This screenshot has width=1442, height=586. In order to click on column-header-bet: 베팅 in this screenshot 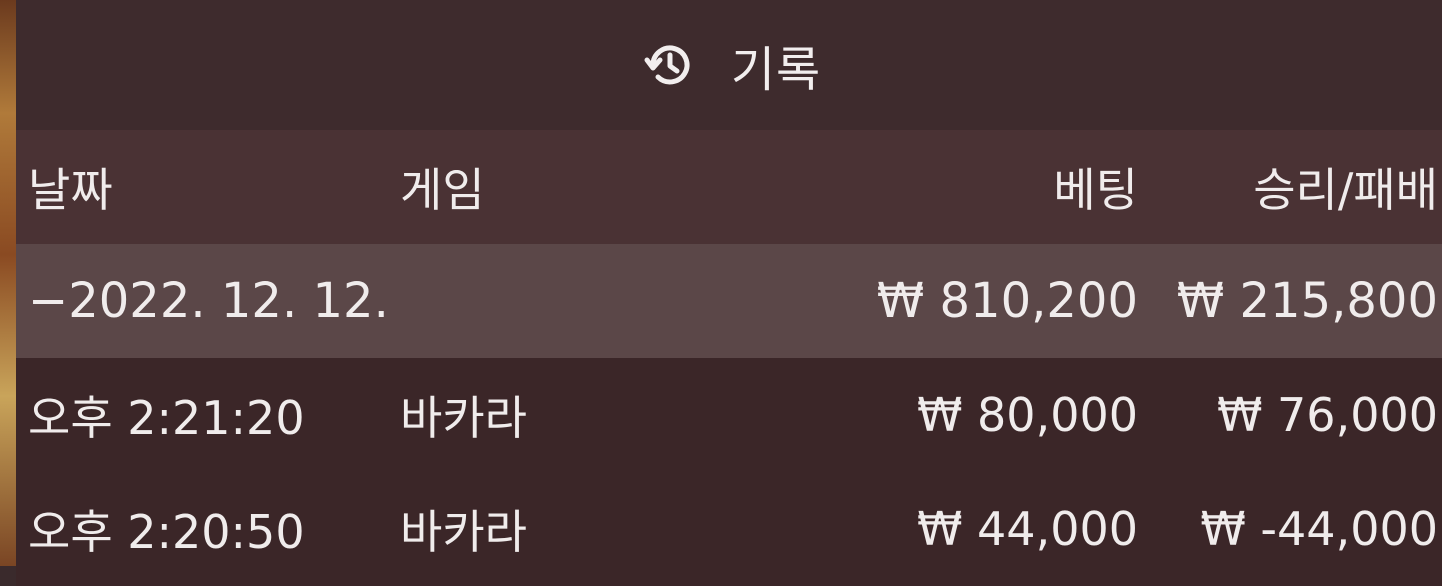, I will do `click(1095, 187)`.